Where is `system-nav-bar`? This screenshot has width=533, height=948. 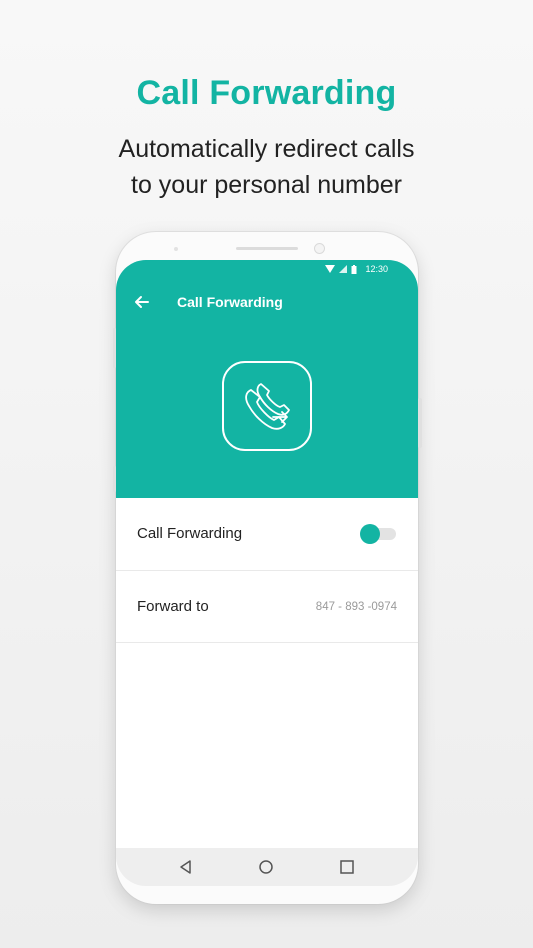
system-nav-bar is located at coordinates (267, 867).